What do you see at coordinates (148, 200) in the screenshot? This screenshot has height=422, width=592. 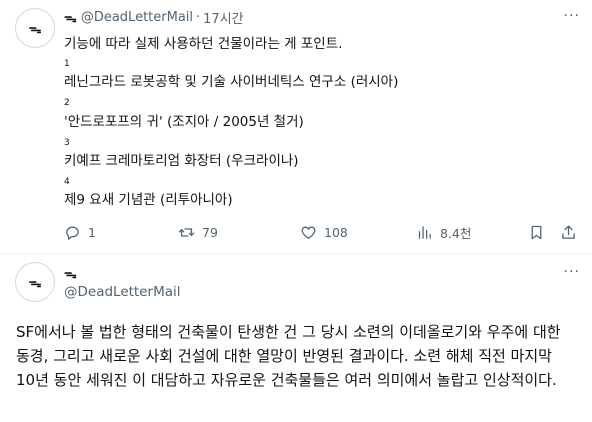 I see `list-item-text: 제9 요새 기념관 (리투아니아)` at bounding box center [148, 200].